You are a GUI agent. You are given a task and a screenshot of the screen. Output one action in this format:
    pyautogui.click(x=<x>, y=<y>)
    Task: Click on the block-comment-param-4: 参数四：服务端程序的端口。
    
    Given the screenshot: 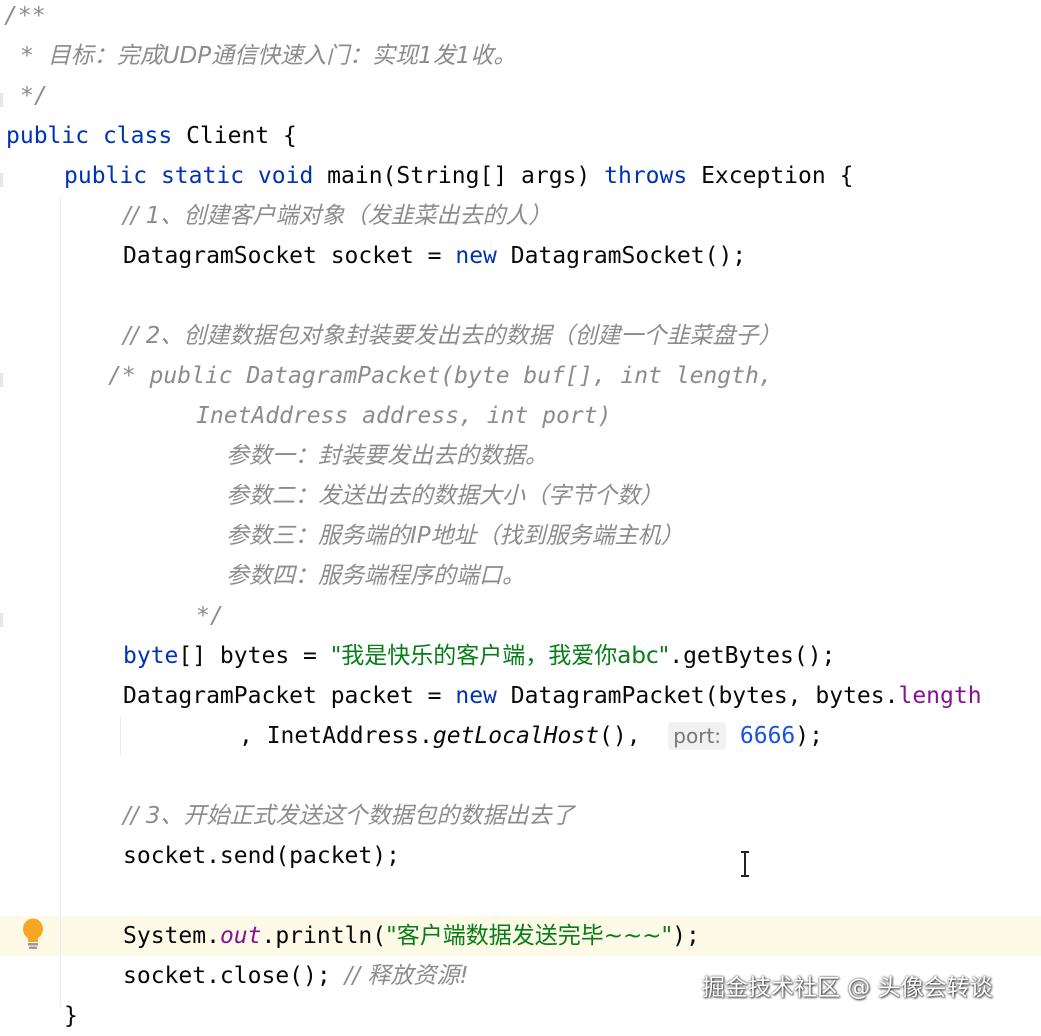 What is the action you would take?
    pyautogui.click(x=375, y=576)
    